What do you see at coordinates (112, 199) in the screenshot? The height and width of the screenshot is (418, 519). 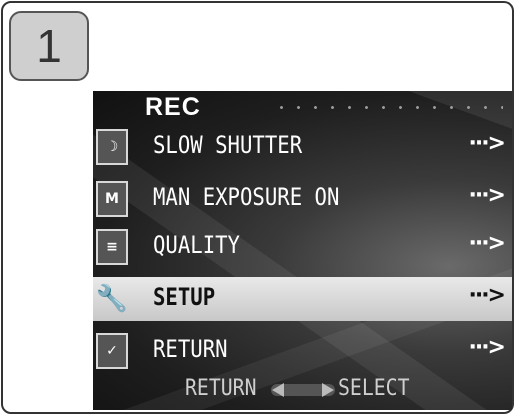 I see `manual-exposure-icon: M` at bounding box center [112, 199].